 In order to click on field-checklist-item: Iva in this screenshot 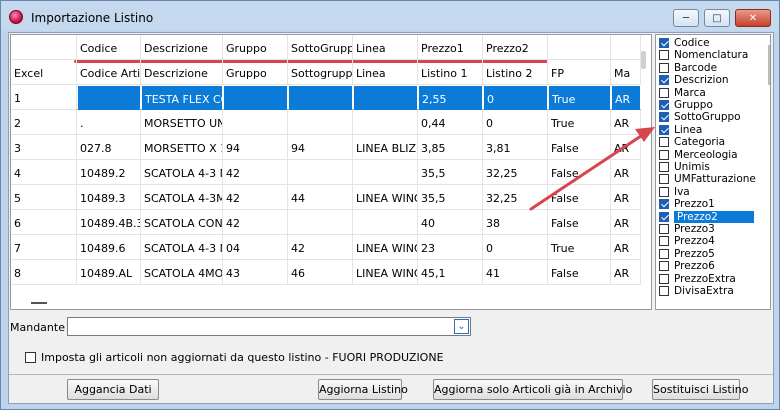, I will do `click(706, 192)`.